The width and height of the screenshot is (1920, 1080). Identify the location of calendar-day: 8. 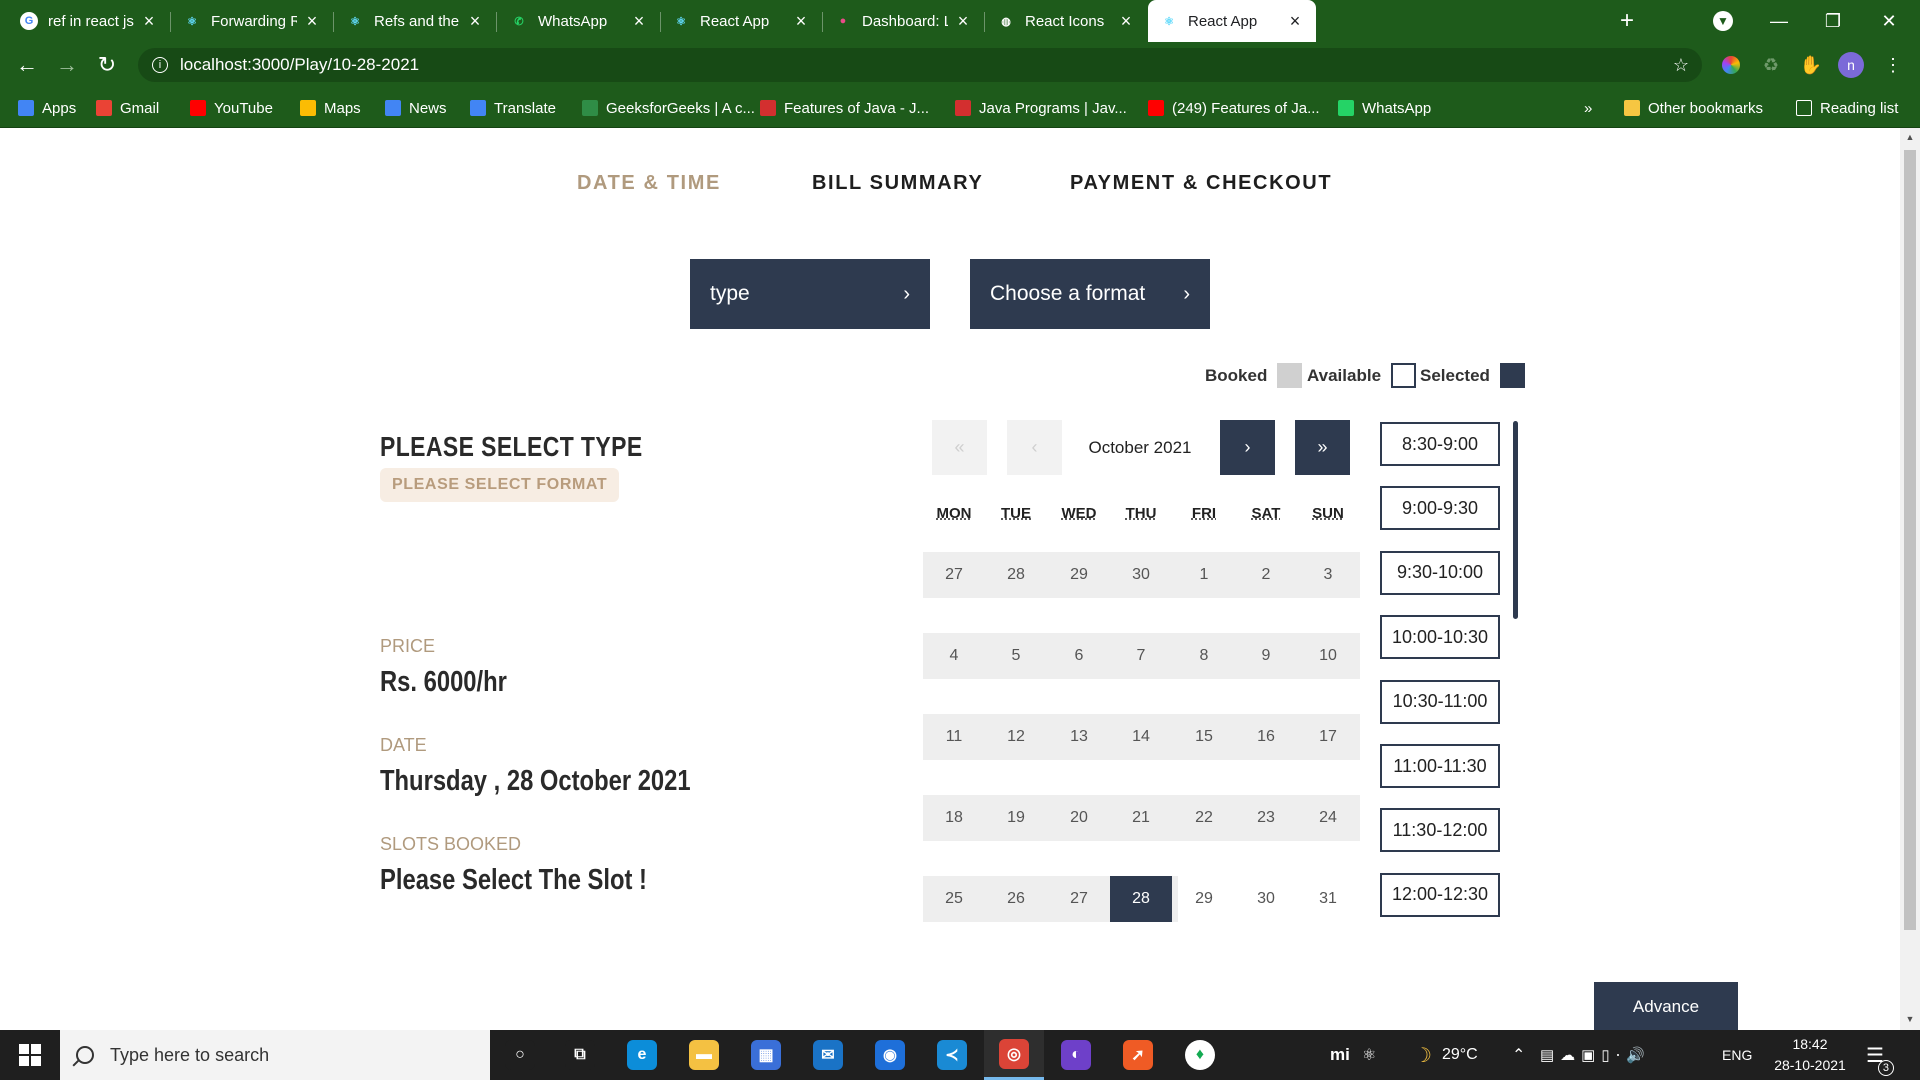
(1204, 656).